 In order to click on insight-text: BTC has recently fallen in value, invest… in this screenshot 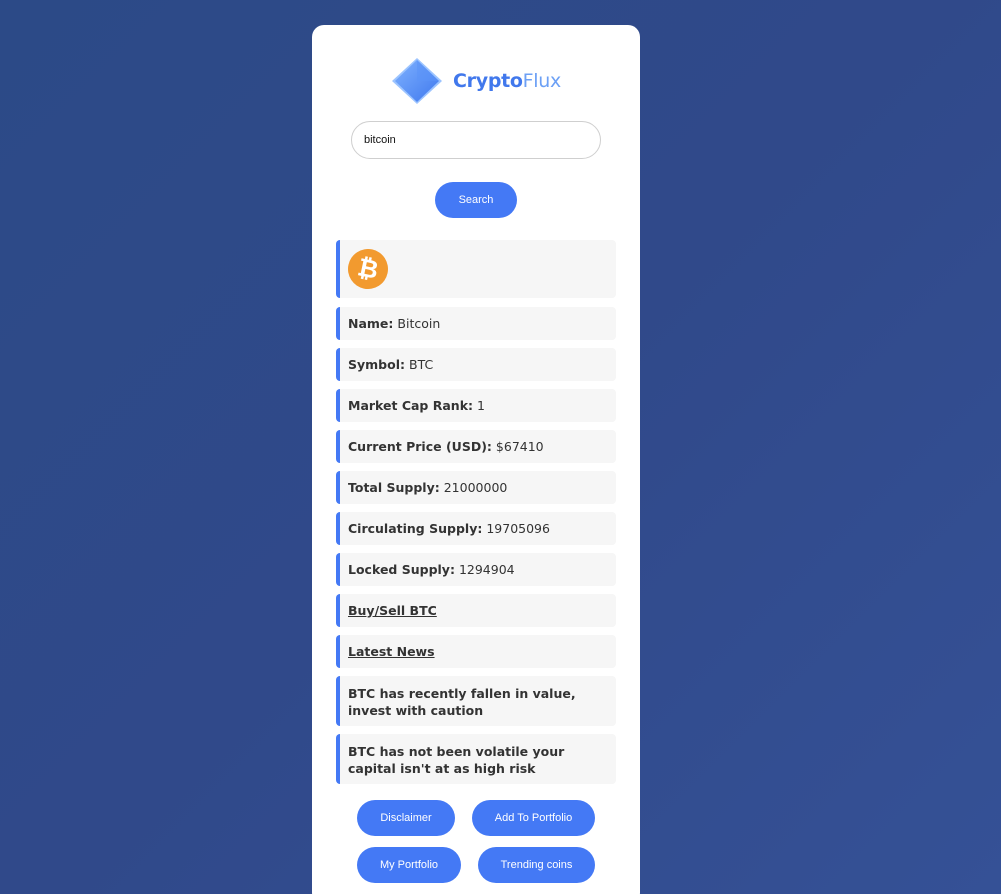, I will do `click(462, 702)`.